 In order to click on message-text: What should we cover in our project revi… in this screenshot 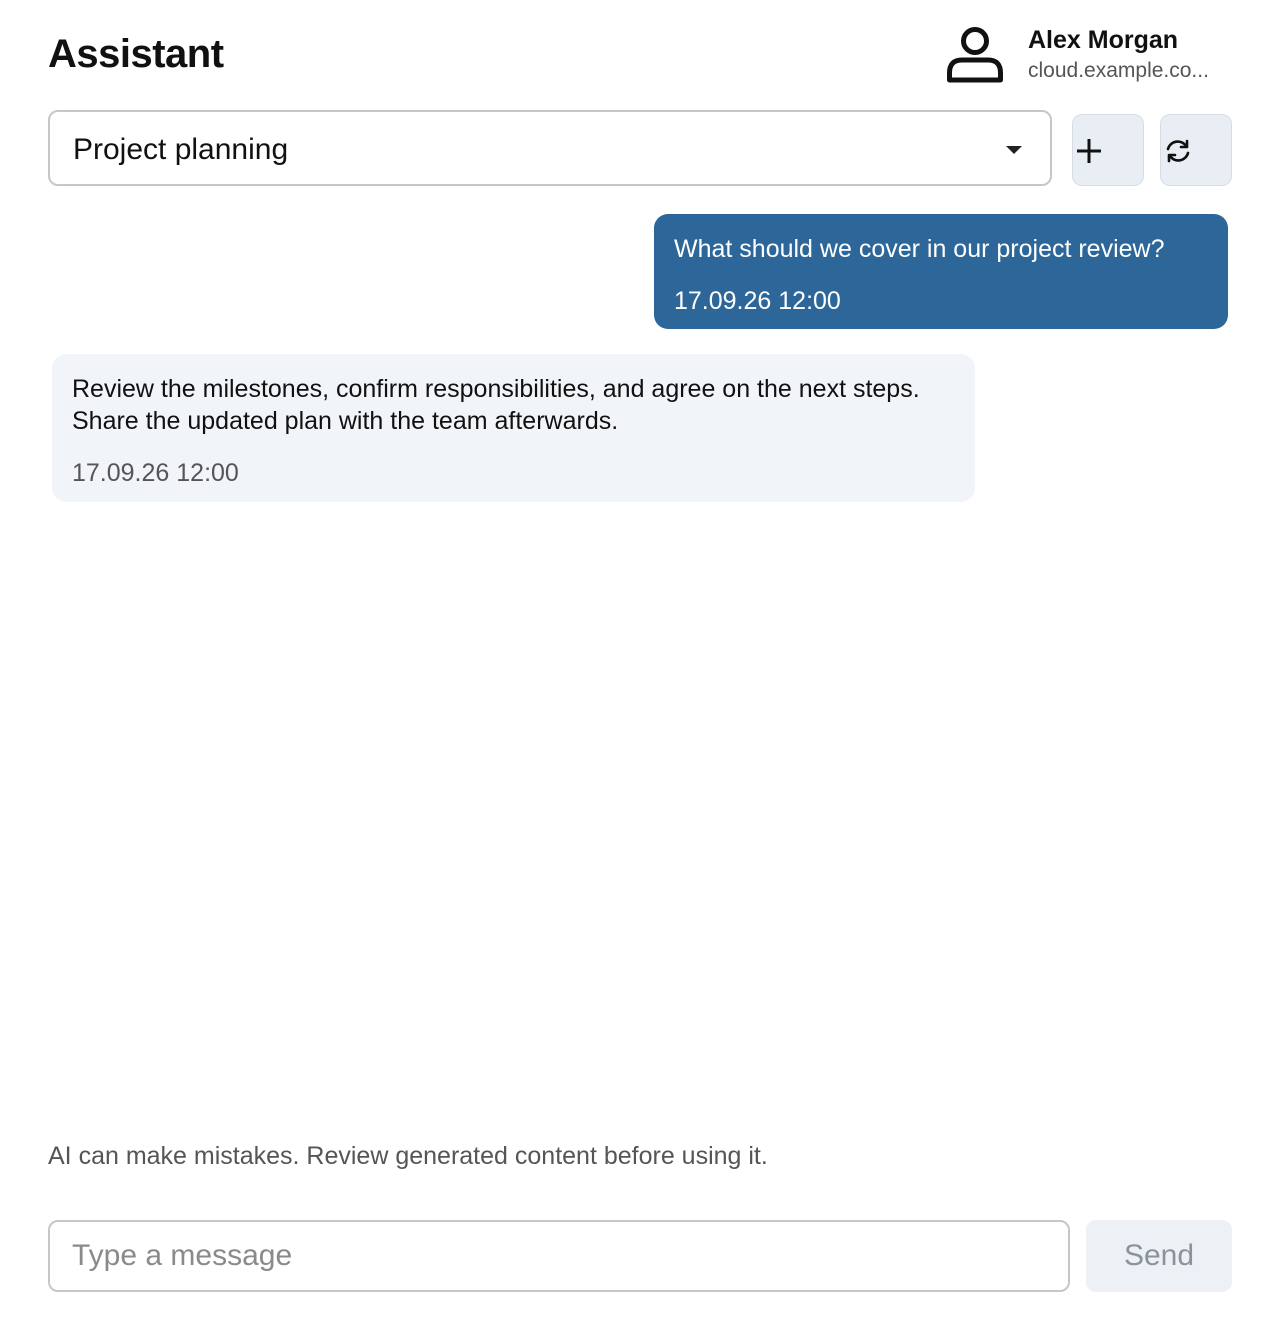, I will do `click(919, 249)`.